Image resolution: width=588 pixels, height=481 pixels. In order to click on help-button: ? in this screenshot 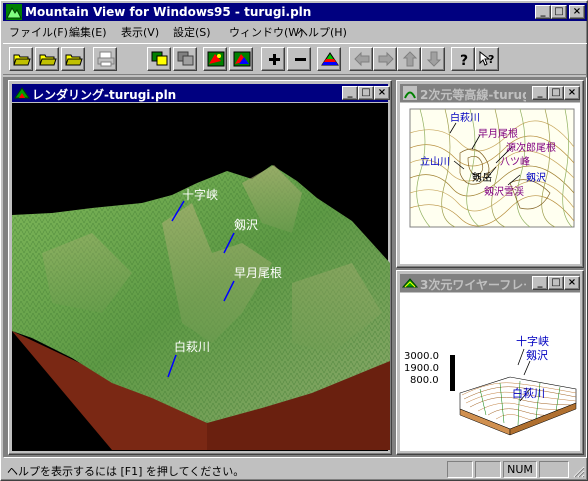, I will do `click(463, 59)`.